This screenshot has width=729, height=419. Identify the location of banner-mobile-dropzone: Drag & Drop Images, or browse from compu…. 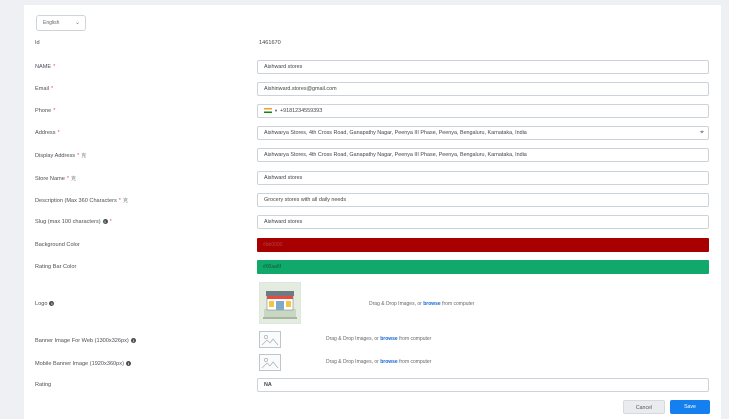
(378, 362).